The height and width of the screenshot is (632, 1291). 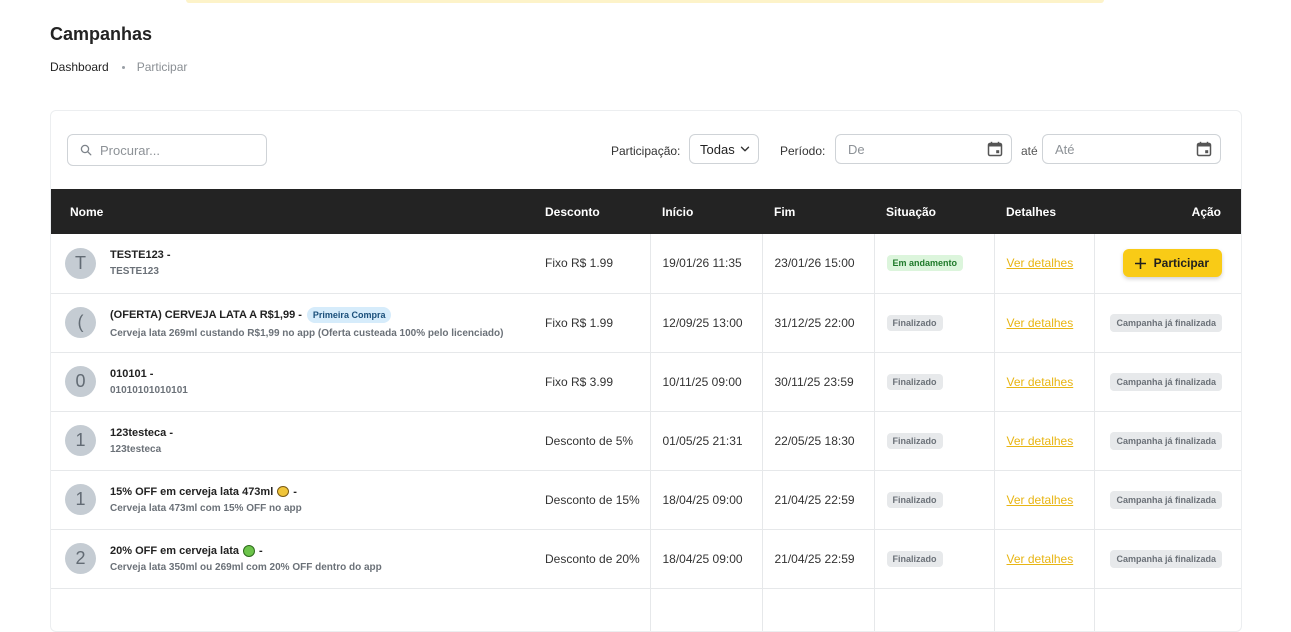 What do you see at coordinates (249, 550) in the screenshot?
I see `money-face-emoji-icon` at bounding box center [249, 550].